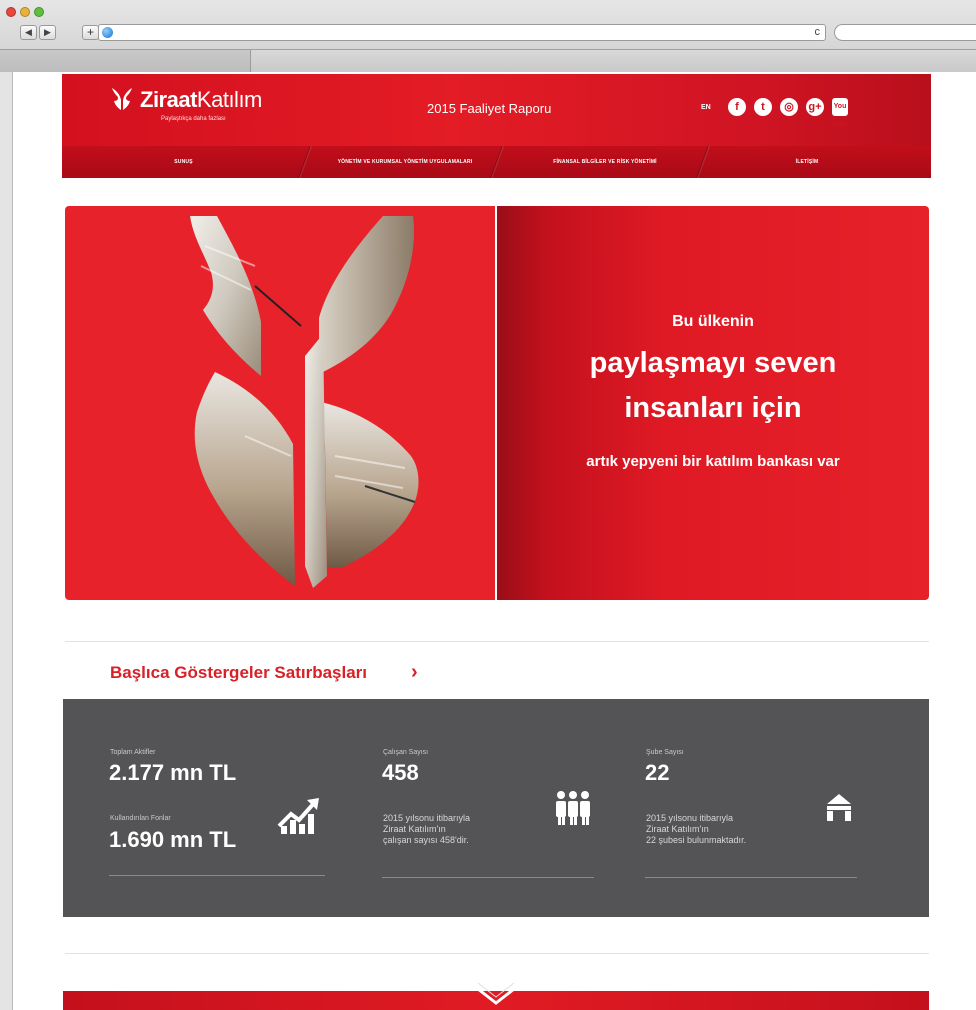 The image size is (976, 1010). Describe the element at coordinates (605, 162) in the screenshot. I see `nav-item-finansal: FİNANSAL BİLGİLER VE RİSK YÖNETİMİ` at that location.